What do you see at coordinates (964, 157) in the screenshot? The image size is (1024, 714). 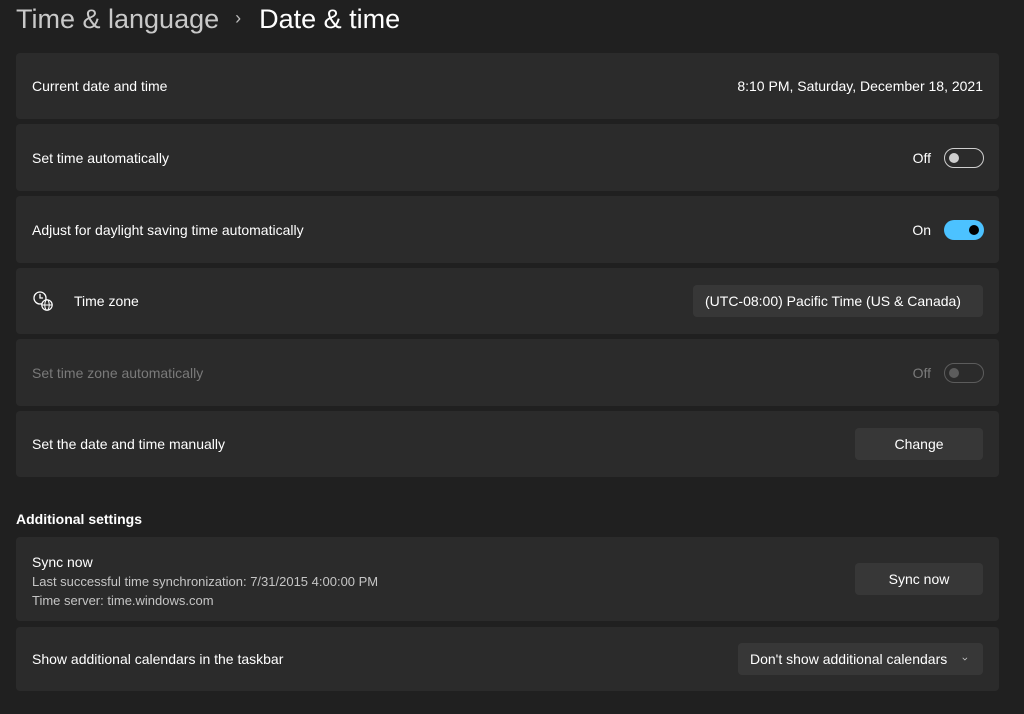 I see `set-time-automatically-toggle` at bounding box center [964, 157].